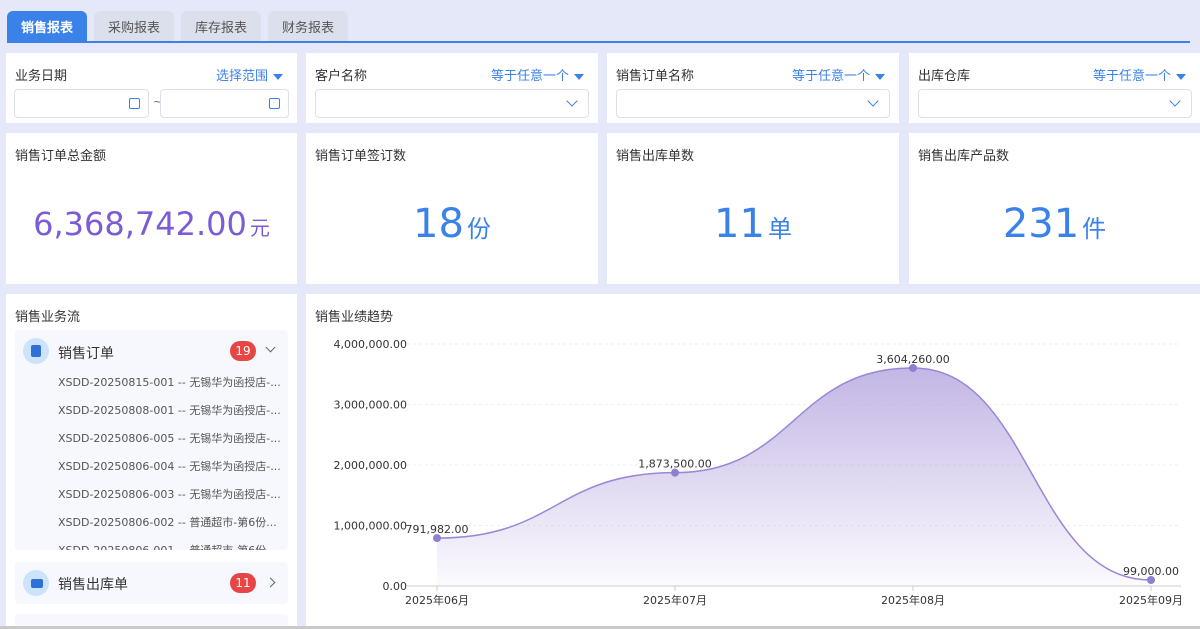 This screenshot has width=1200, height=629. I want to click on y-tick-label: 4,000,000.00, so click(370, 344).